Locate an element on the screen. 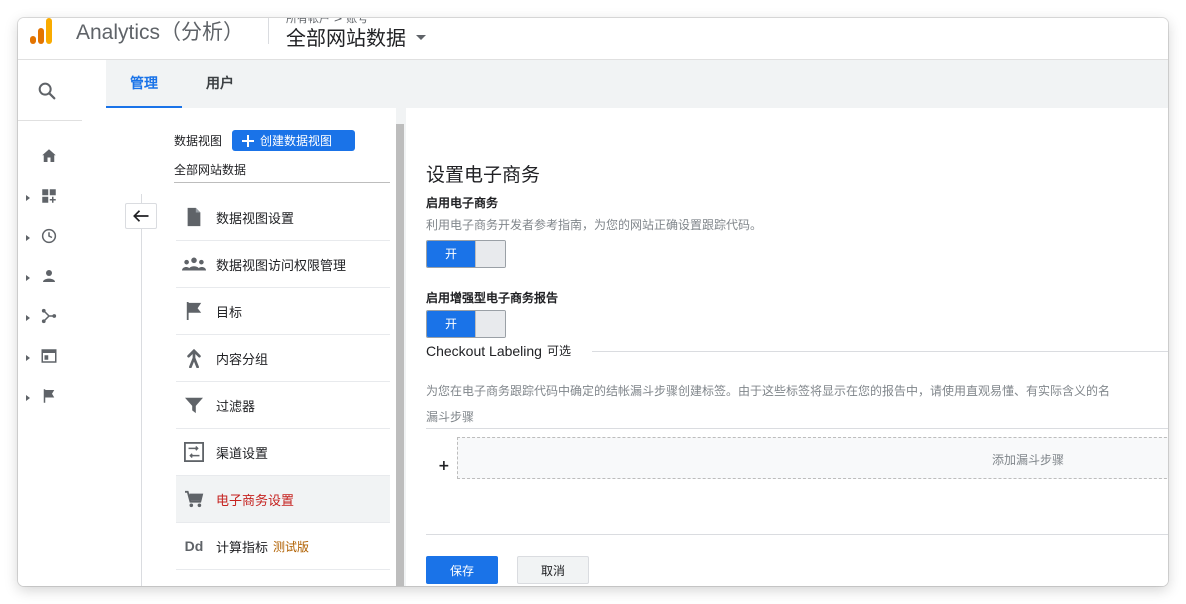 The height and width of the screenshot is (604, 1186). enable-enhanced-ecommerce-label: 启用增强型电子商务报告 is located at coordinates (492, 298).